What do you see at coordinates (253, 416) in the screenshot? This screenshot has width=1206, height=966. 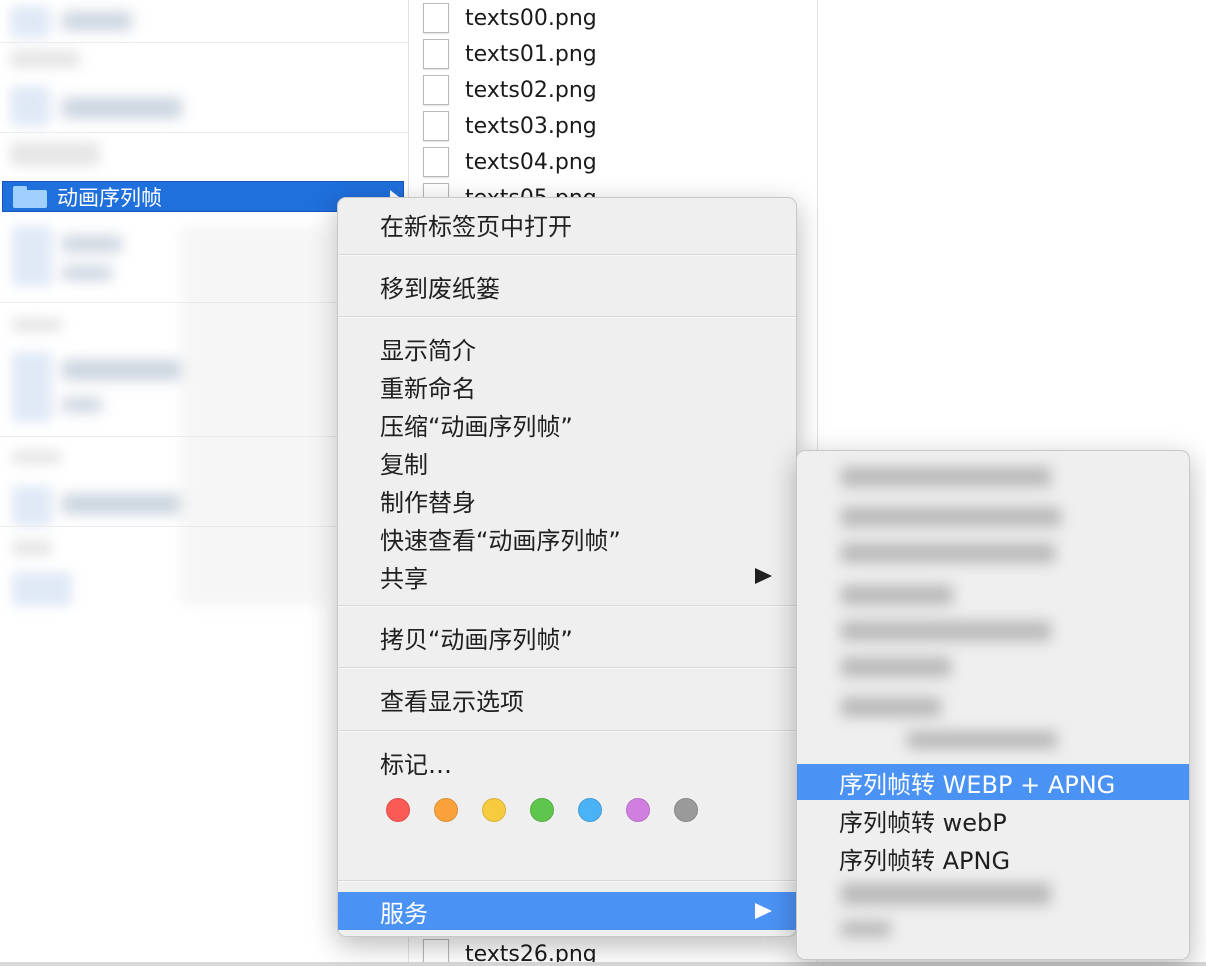 I see `blurred-region` at bounding box center [253, 416].